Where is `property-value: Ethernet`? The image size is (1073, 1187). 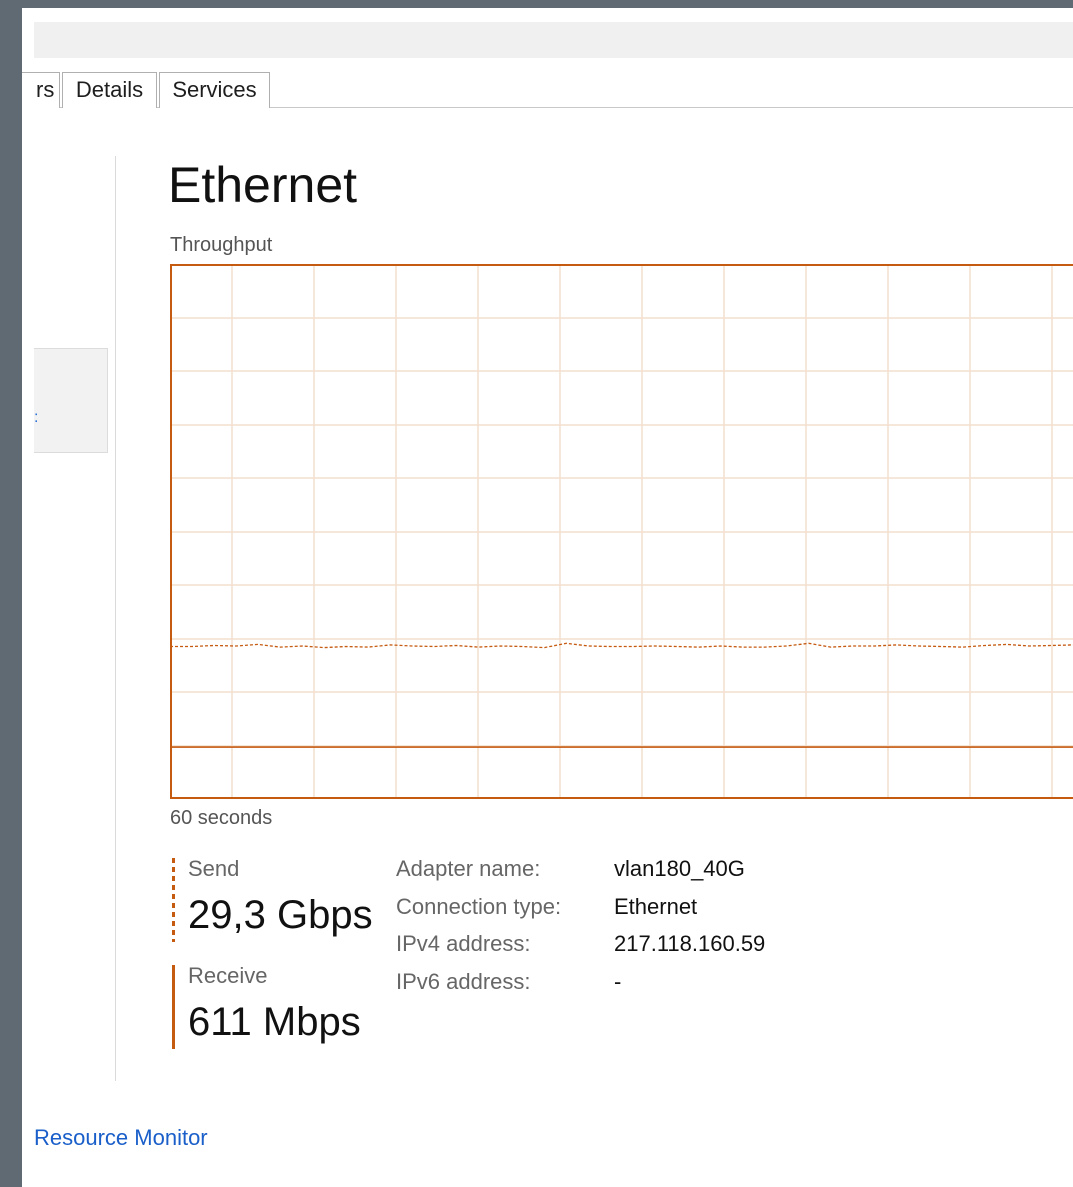
property-value: Ethernet is located at coordinates (656, 906).